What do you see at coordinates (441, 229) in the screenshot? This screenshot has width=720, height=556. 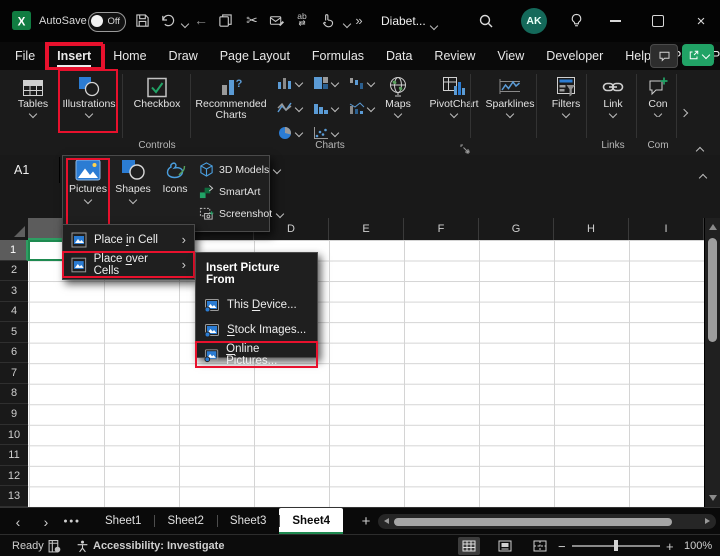 I see `column-header: F` at bounding box center [441, 229].